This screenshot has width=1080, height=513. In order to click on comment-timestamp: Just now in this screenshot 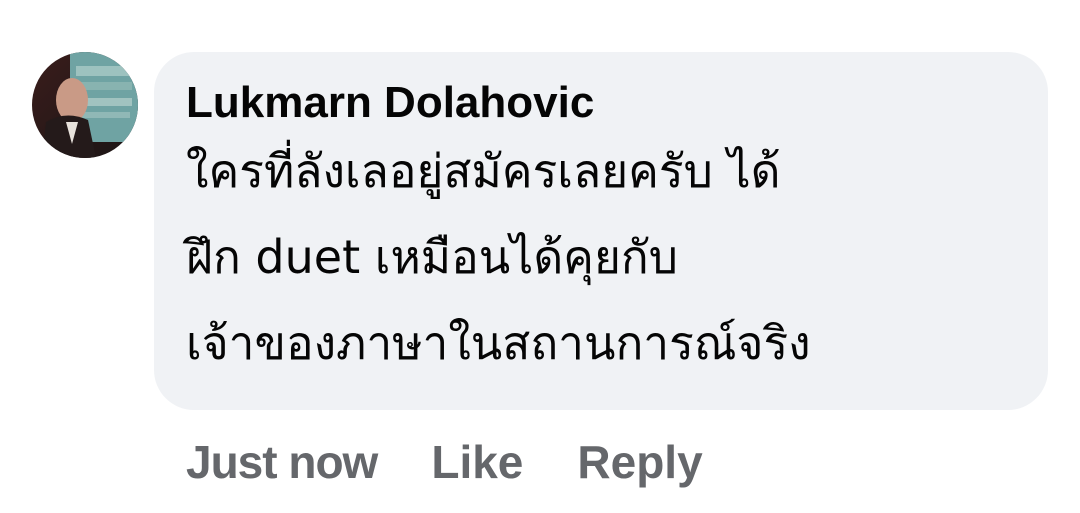, I will do `click(282, 462)`.